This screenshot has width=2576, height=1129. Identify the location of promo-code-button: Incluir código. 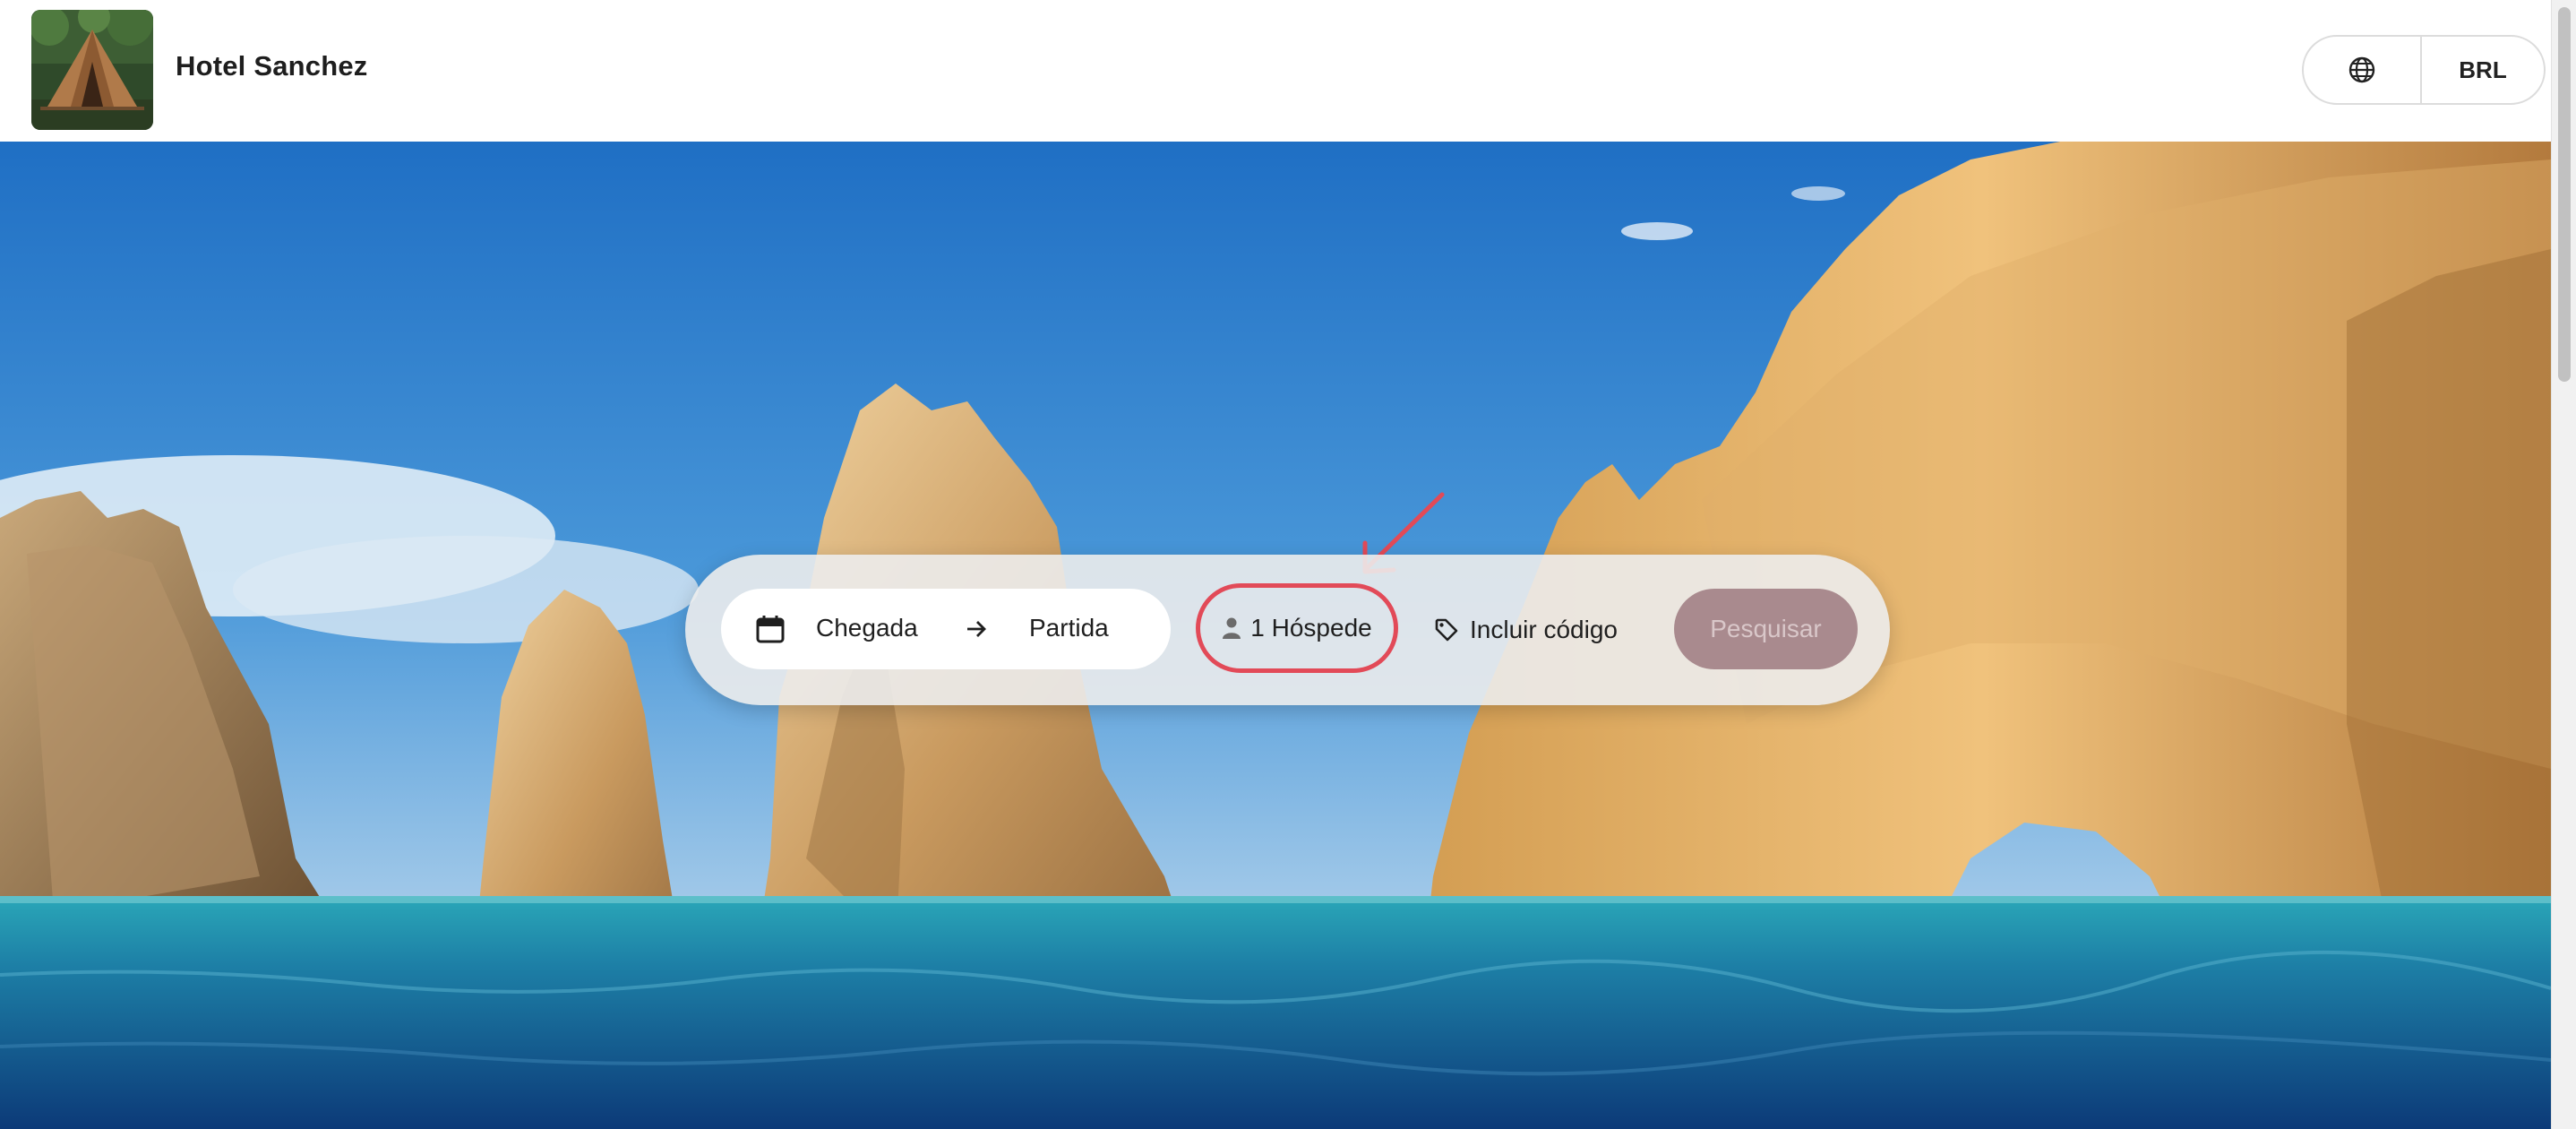
(1526, 630).